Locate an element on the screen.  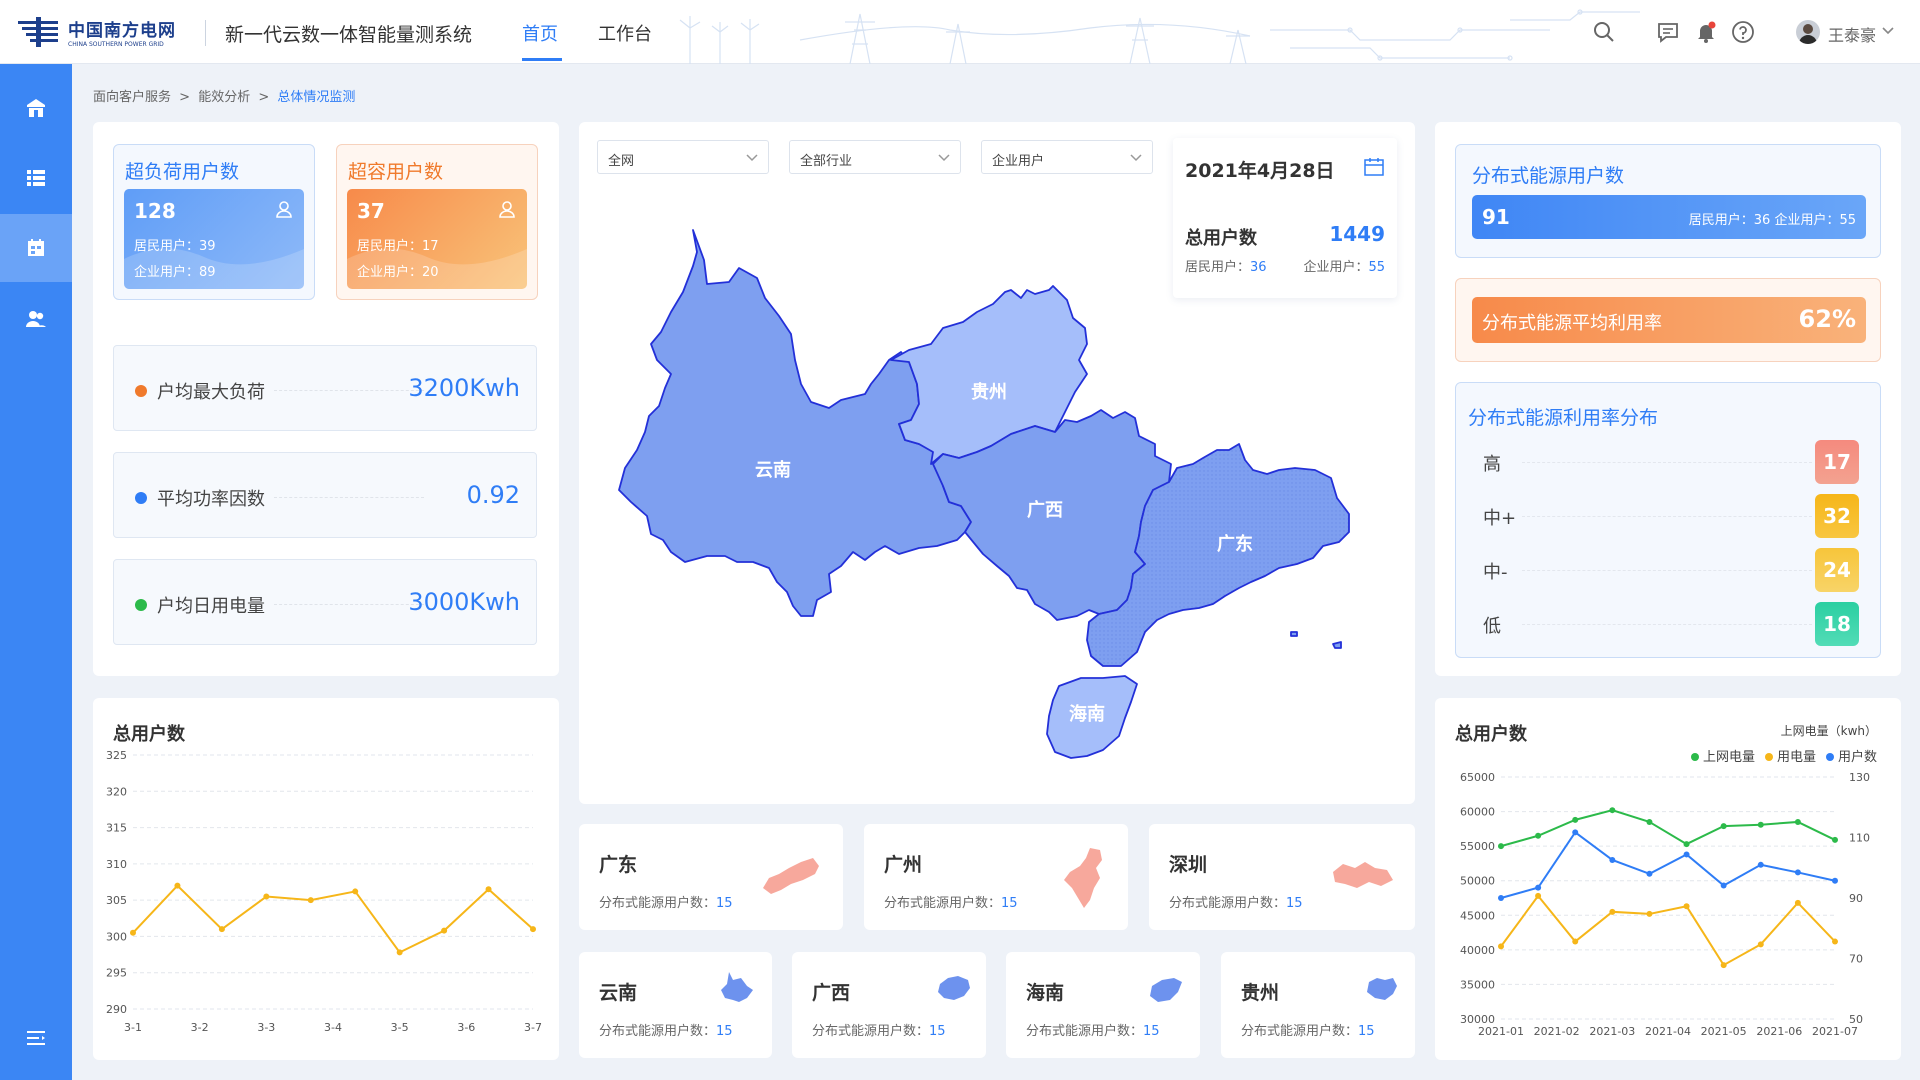
overload-panel: 超负荷用户数 128 居民用户：39 企业用户：89 is located at coordinates (214, 222).